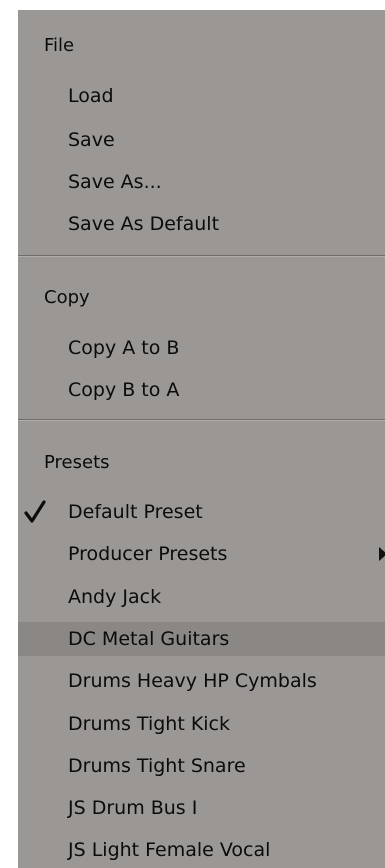 This screenshot has width=385, height=868. What do you see at coordinates (169, 850) in the screenshot?
I see `menu-item-label: JS Light Female Vocal` at bounding box center [169, 850].